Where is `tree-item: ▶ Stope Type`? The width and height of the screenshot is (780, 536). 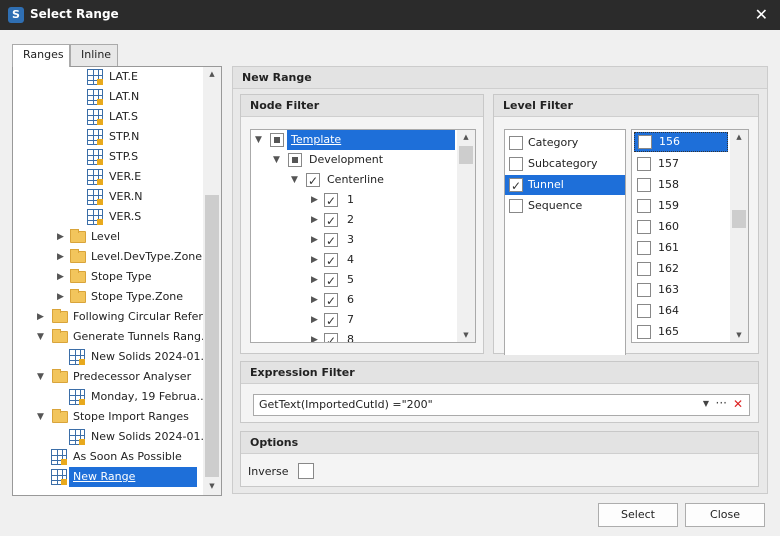
tree-item: ▶ Stope Type is located at coordinates (108, 277).